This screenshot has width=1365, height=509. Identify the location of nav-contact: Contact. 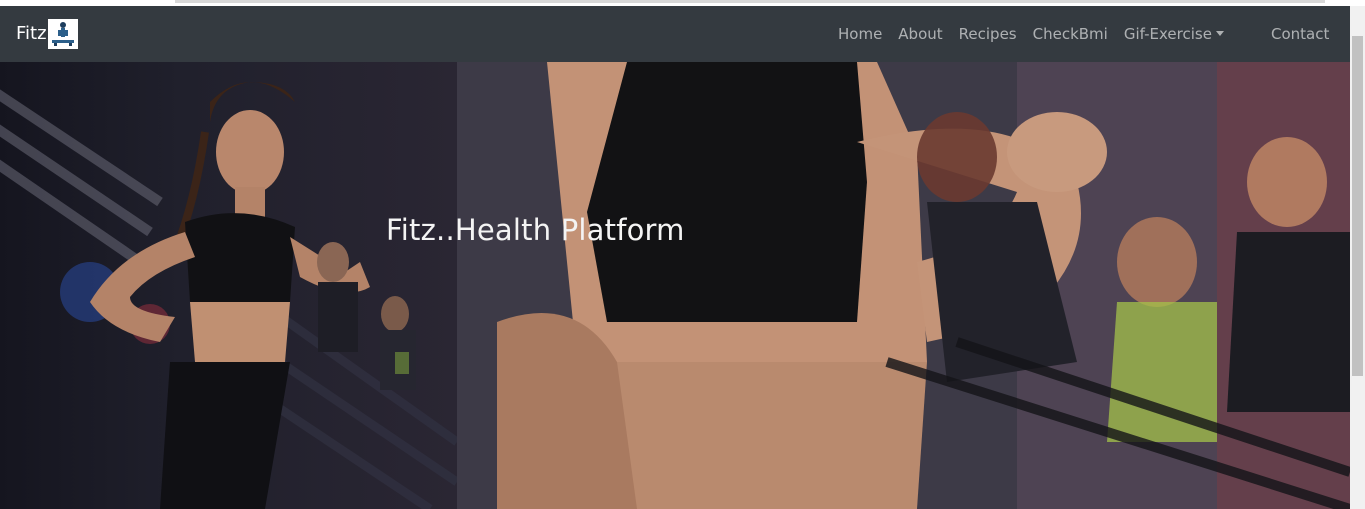
(1300, 34).